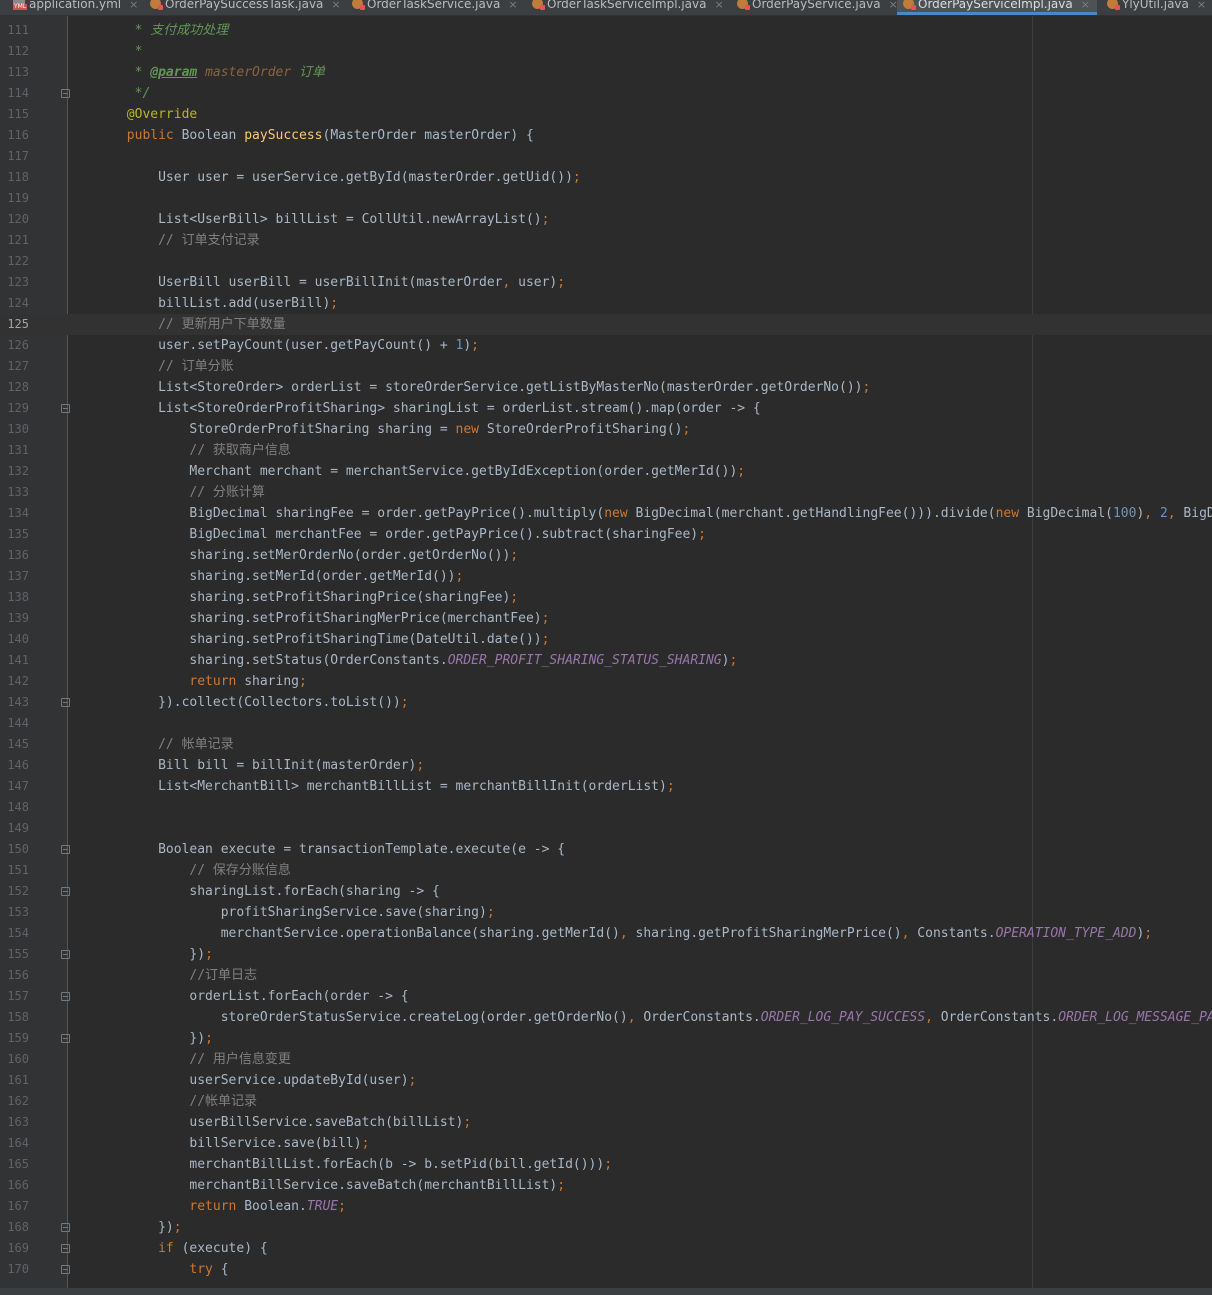  What do you see at coordinates (606, 1122) in the screenshot?
I see `code-line: 163 userBillService.saveBatch(billList);` at bounding box center [606, 1122].